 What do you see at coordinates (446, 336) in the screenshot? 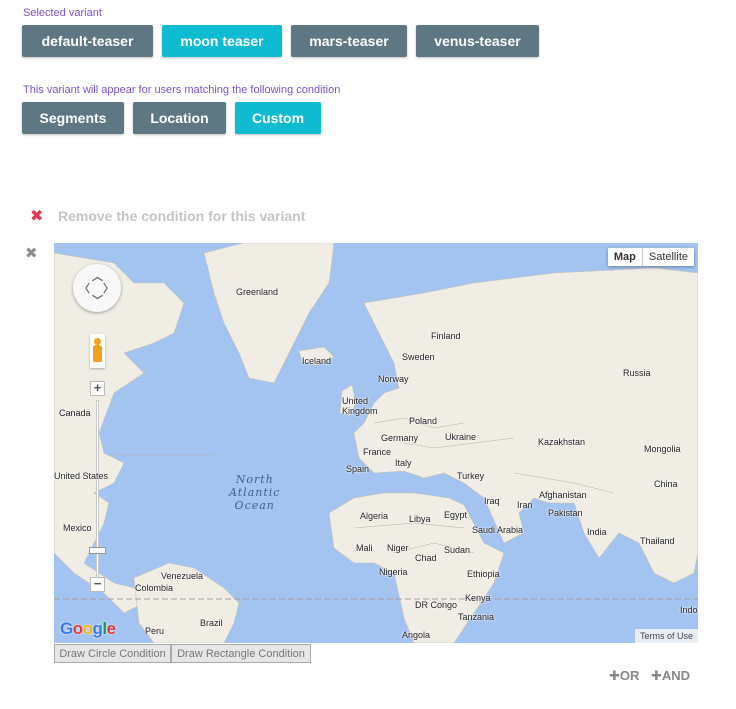
I see `place-label: Finland` at bounding box center [446, 336].